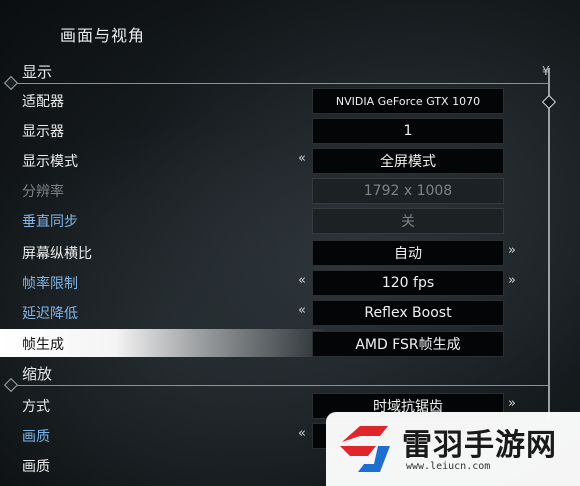 This screenshot has height=486, width=580. Describe the element at coordinates (274, 282) in the screenshot. I see `setting-row-frame-limit: 帧率限制 « 120 fps »` at that location.